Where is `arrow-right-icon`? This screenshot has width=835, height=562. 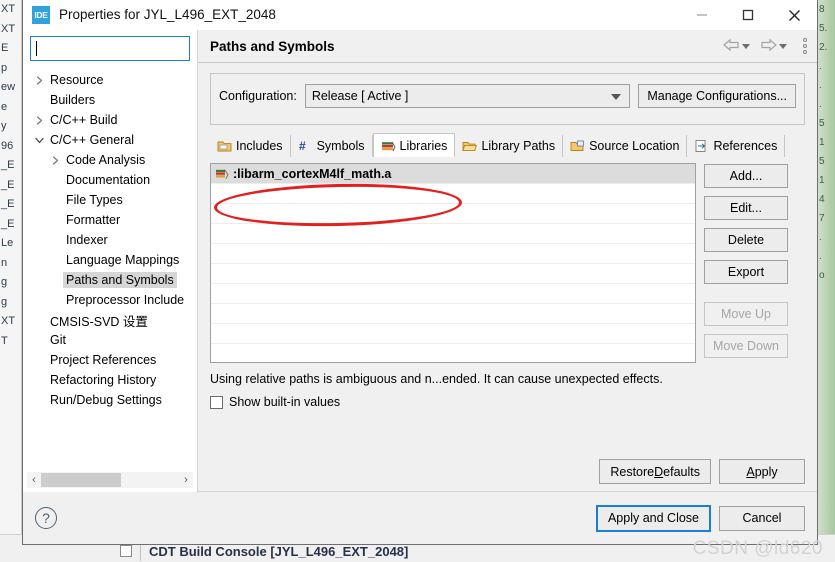 arrow-right-icon is located at coordinates (768, 46).